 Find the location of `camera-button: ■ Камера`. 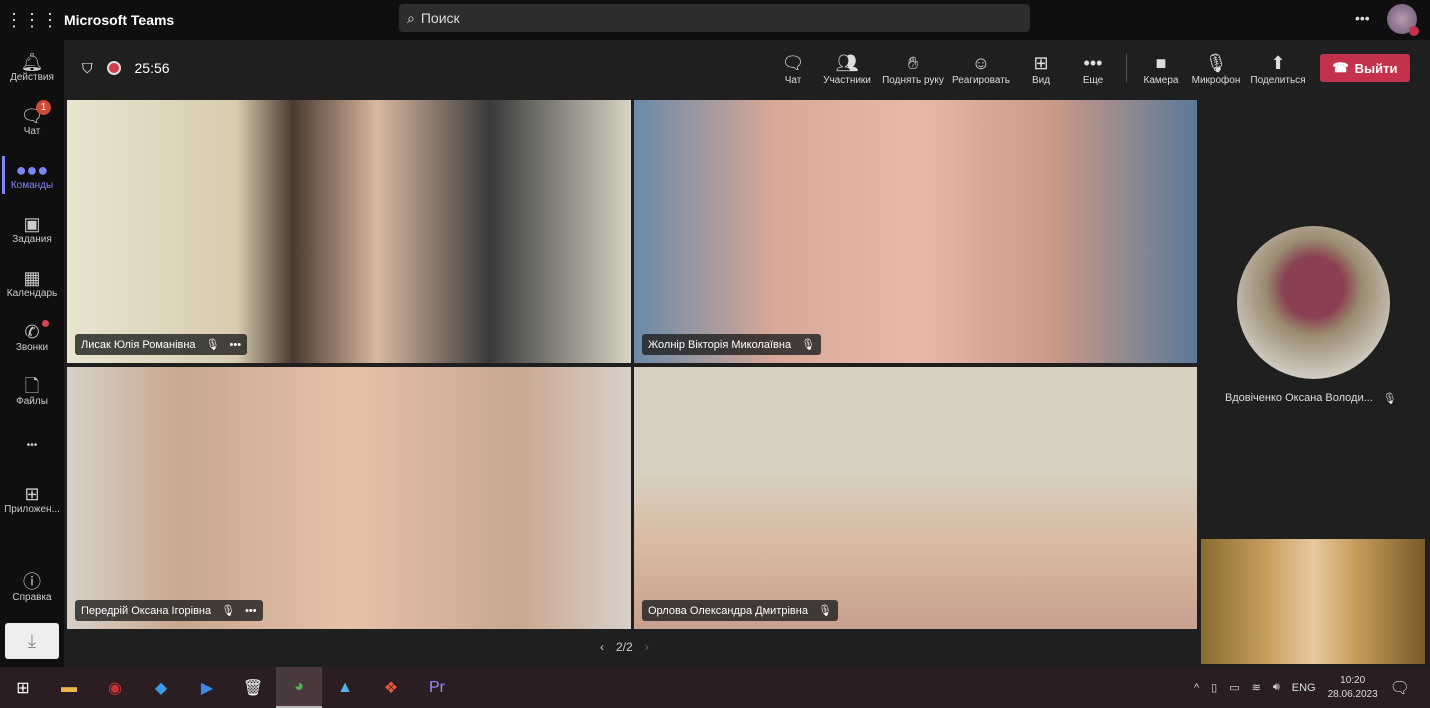

camera-button: ■ Камера is located at coordinates (1161, 68).